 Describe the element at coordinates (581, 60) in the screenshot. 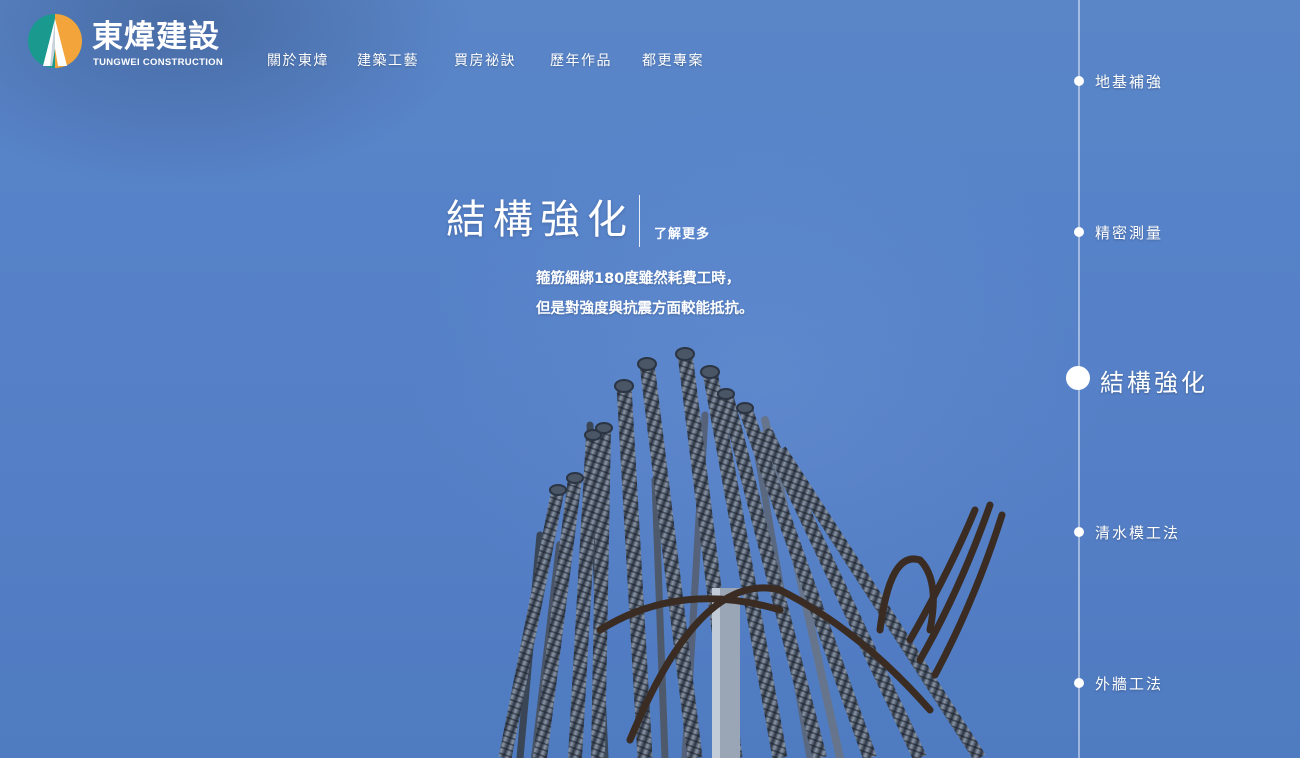

I see `nav-item-works: 歷年作品` at that location.